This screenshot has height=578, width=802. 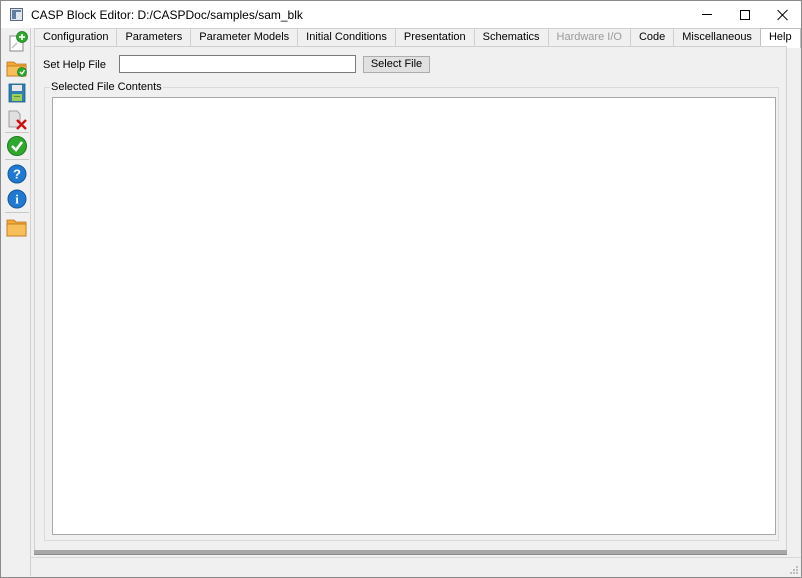 What do you see at coordinates (154, 37) in the screenshot?
I see `tab-parameters: Parameters` at bounding box center [154, 37].